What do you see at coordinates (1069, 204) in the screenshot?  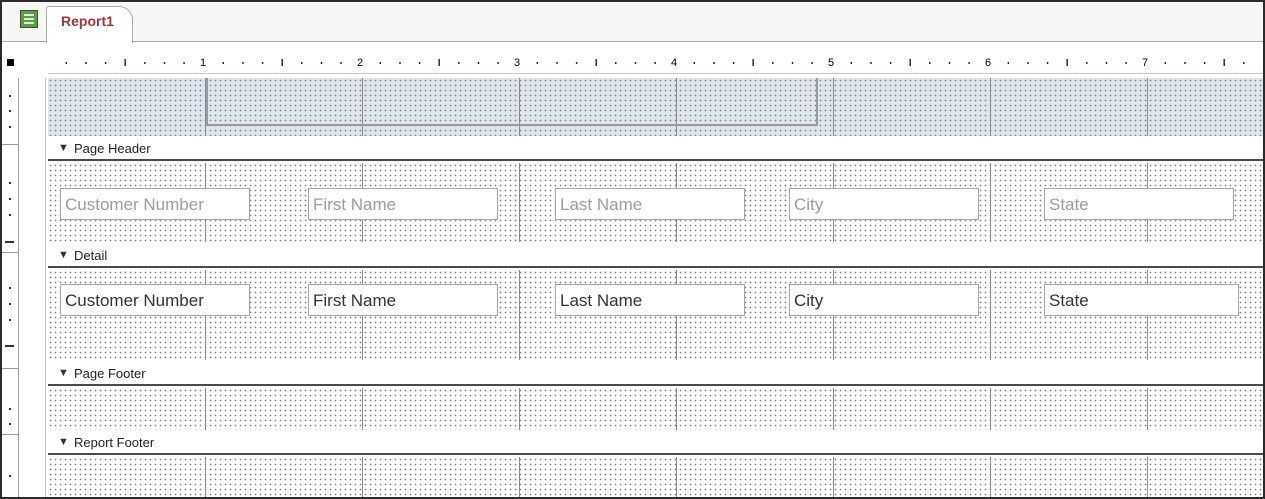 I see `label-text: State` at bounding box center [1069, 204].